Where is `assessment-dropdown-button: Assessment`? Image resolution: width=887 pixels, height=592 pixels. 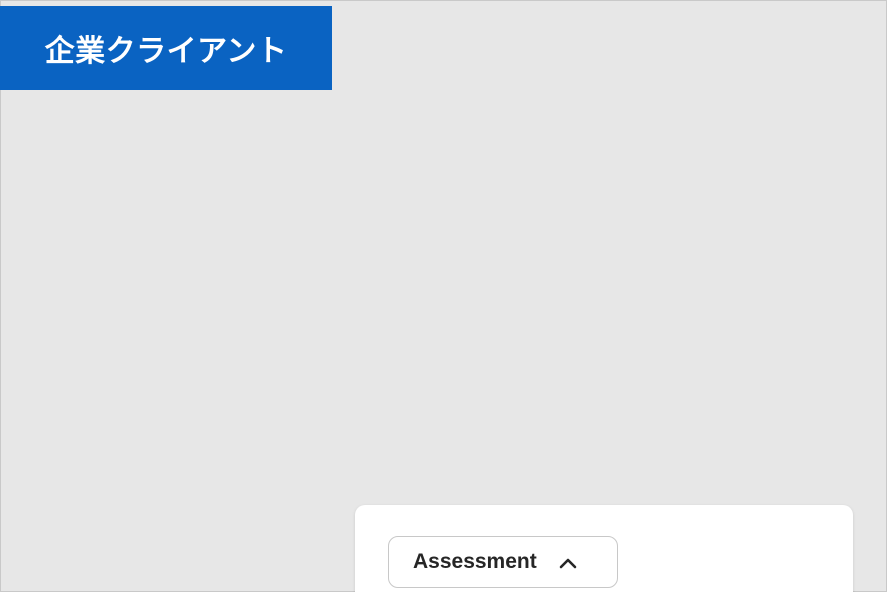
assessment-dropdown-button: Assessment is located at coordinates (503, 562).